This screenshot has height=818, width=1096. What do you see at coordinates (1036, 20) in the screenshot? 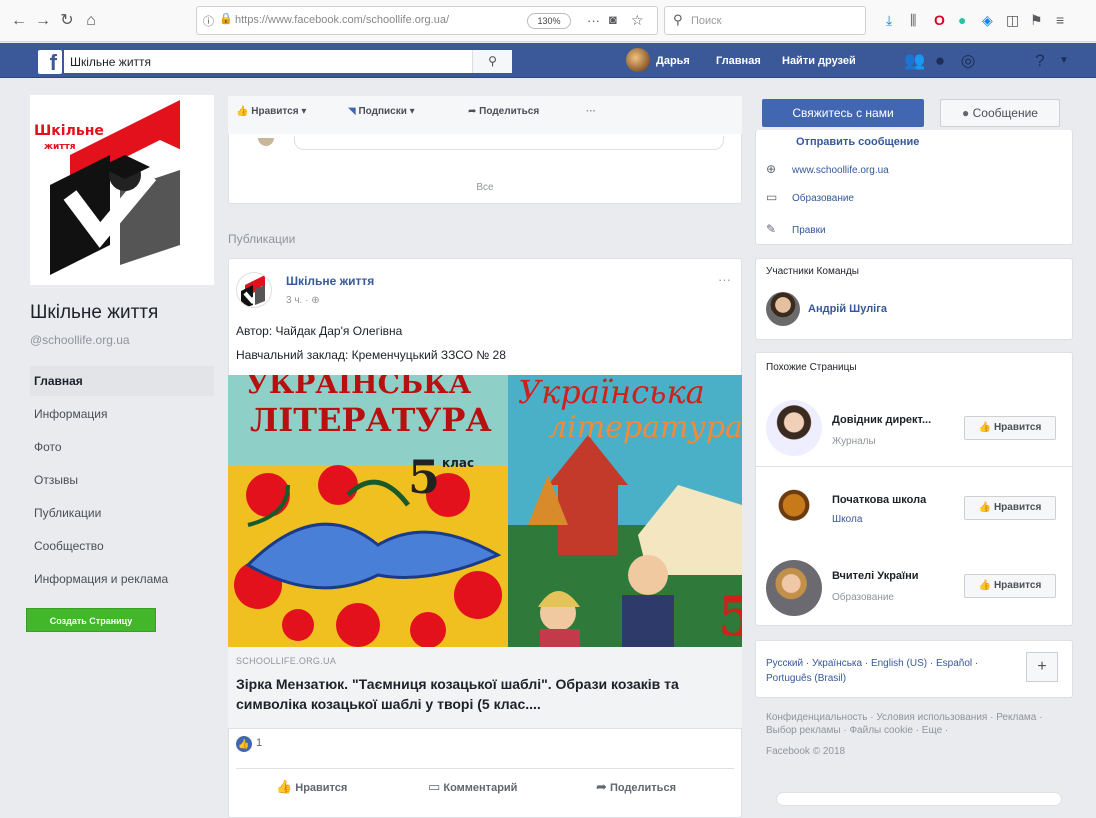
I see `pin-icon: ⚑` at bounding box center [1036, 20].